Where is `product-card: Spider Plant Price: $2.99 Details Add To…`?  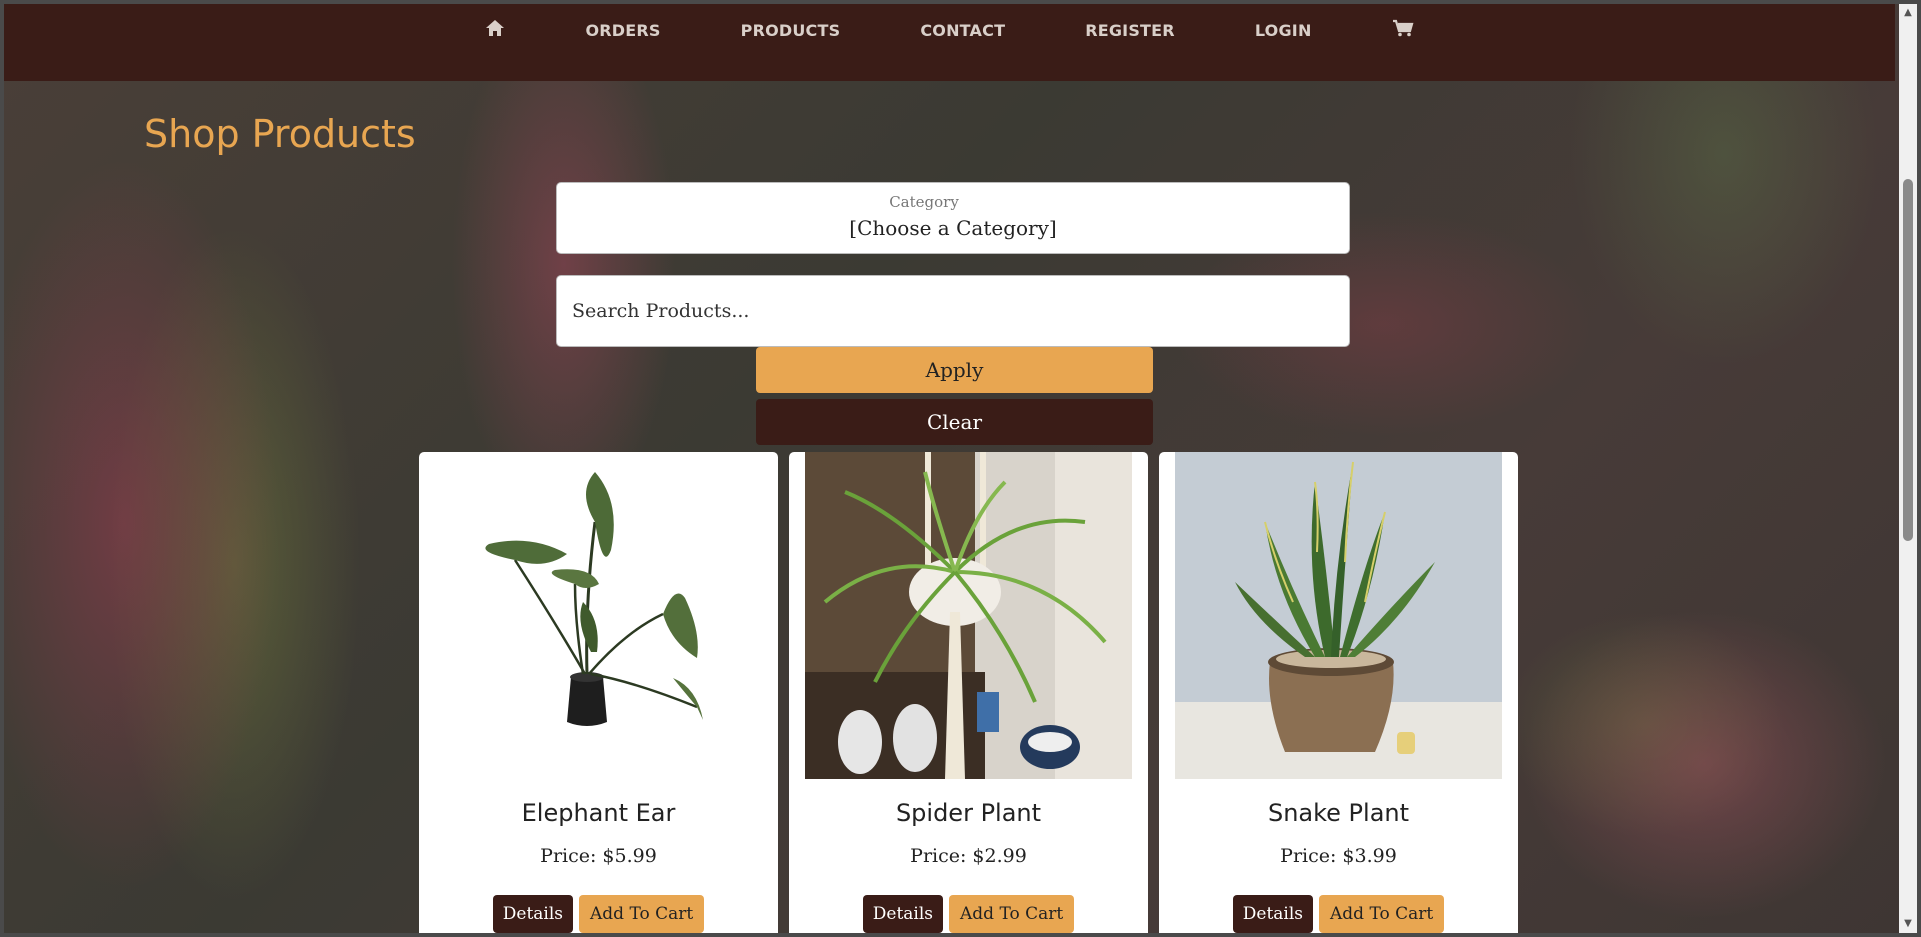
product-card: Spider Plant Price: $2.99 Details Add To… is located at coordinates (968, 692).